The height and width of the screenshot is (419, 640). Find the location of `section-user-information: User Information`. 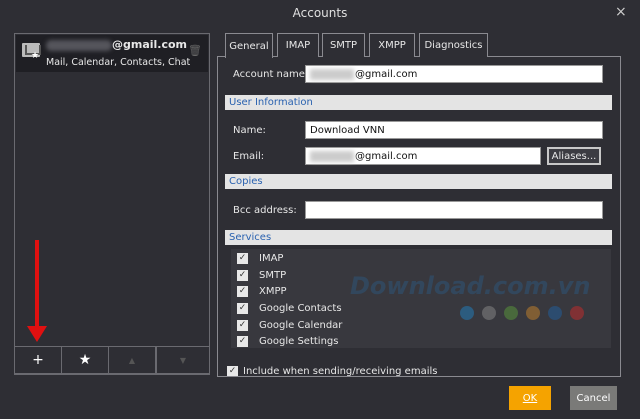

section-user-information: User Information is located at coordinates (418, 102).